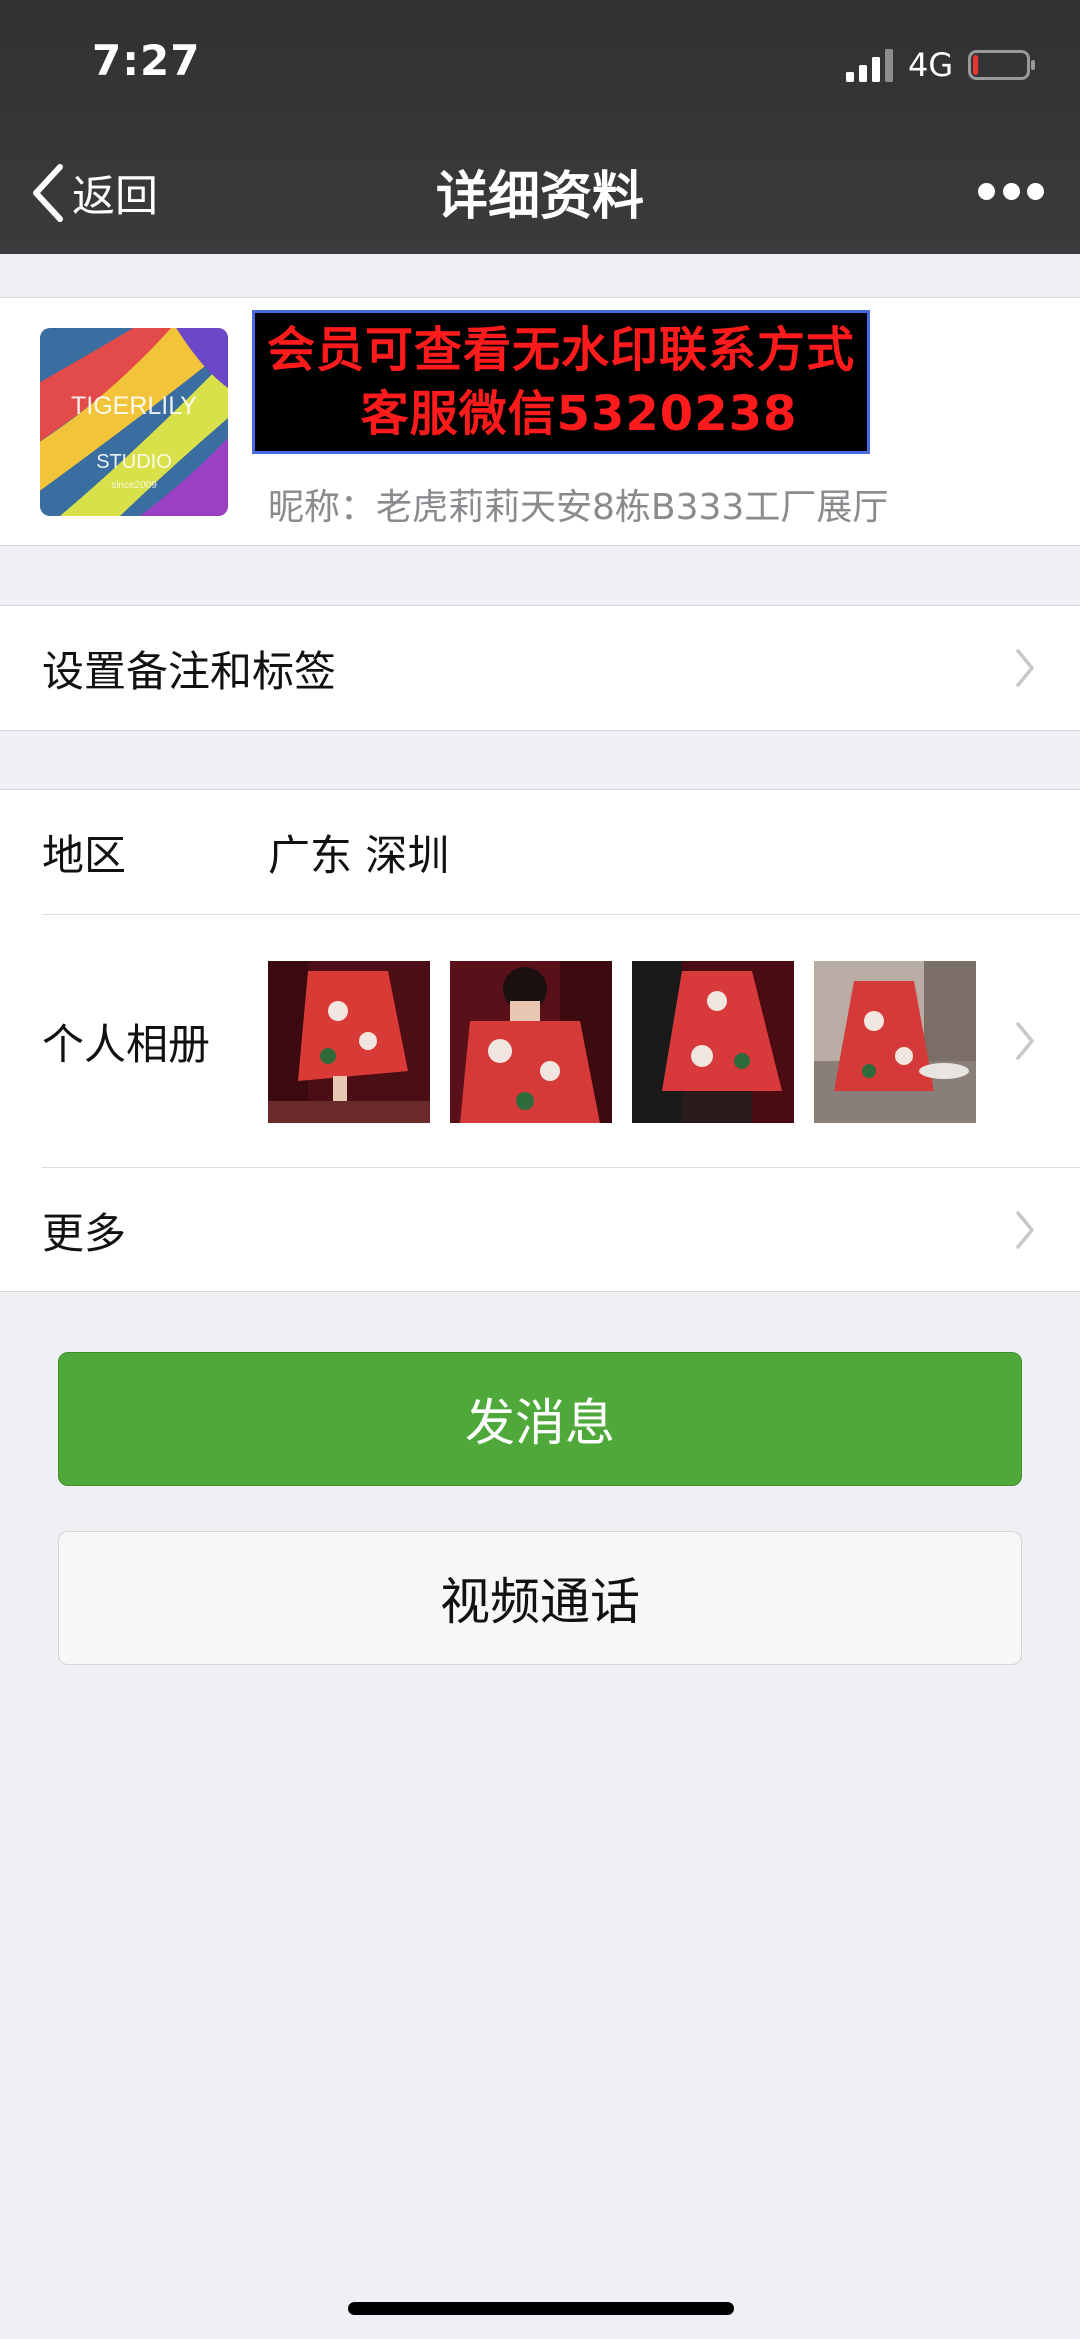  What do you see at coordinates (540, 852) in the screenshot?
I see `region-row: 地区 广东 深圳` at bounding box center [540, 852].